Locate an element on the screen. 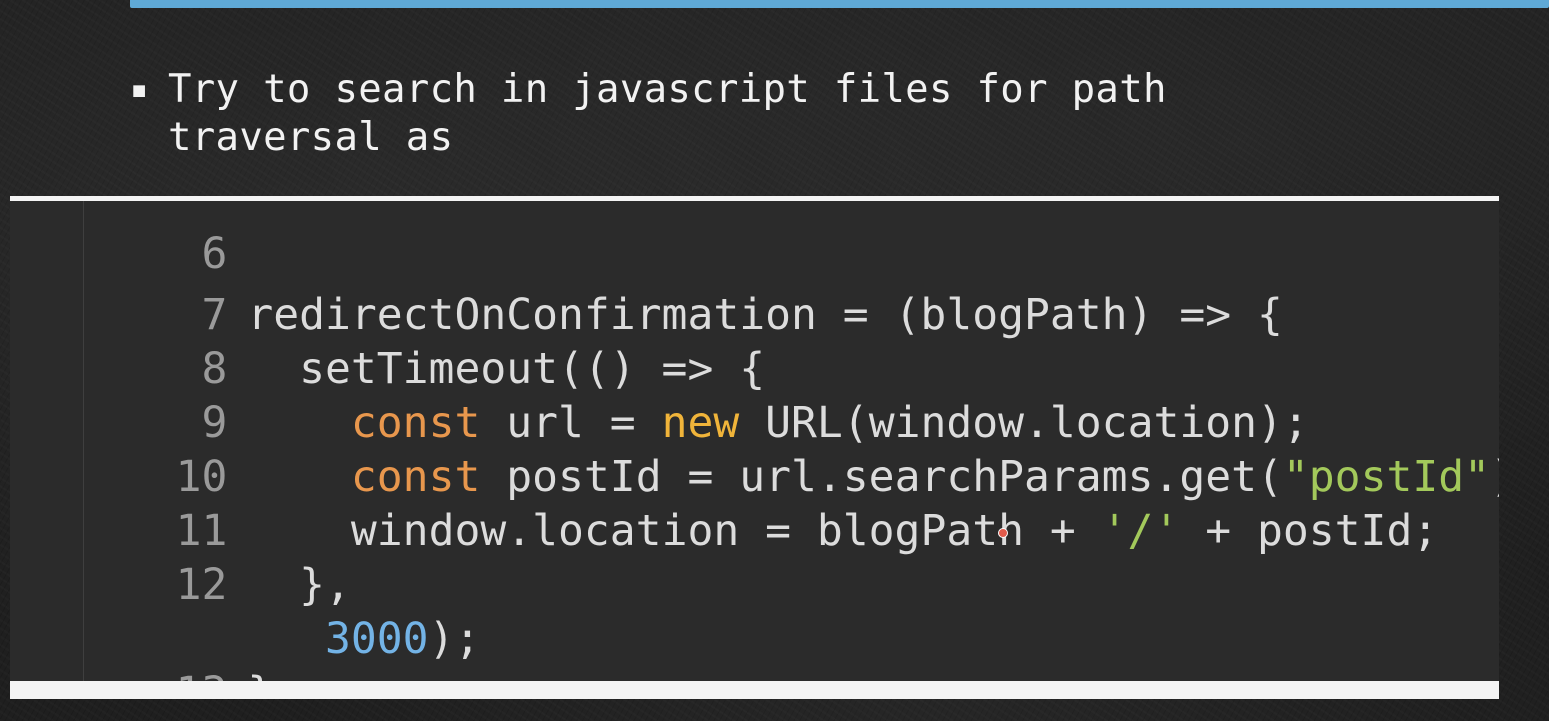 The width and height of the screenshot is (1549, 721). code-text: } is located at coordinates (255, 674).